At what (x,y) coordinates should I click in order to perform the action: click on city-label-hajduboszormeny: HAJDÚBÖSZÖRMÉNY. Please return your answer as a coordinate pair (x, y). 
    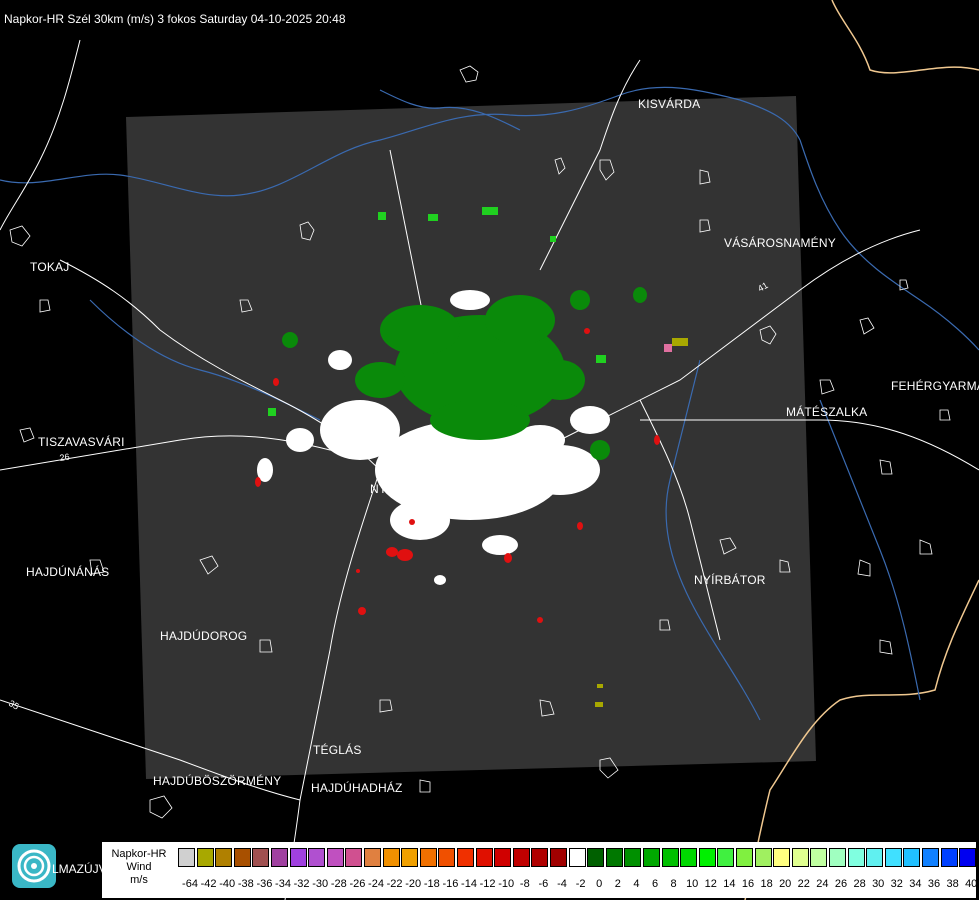
    Looking at the image, I should click on (217, 781).